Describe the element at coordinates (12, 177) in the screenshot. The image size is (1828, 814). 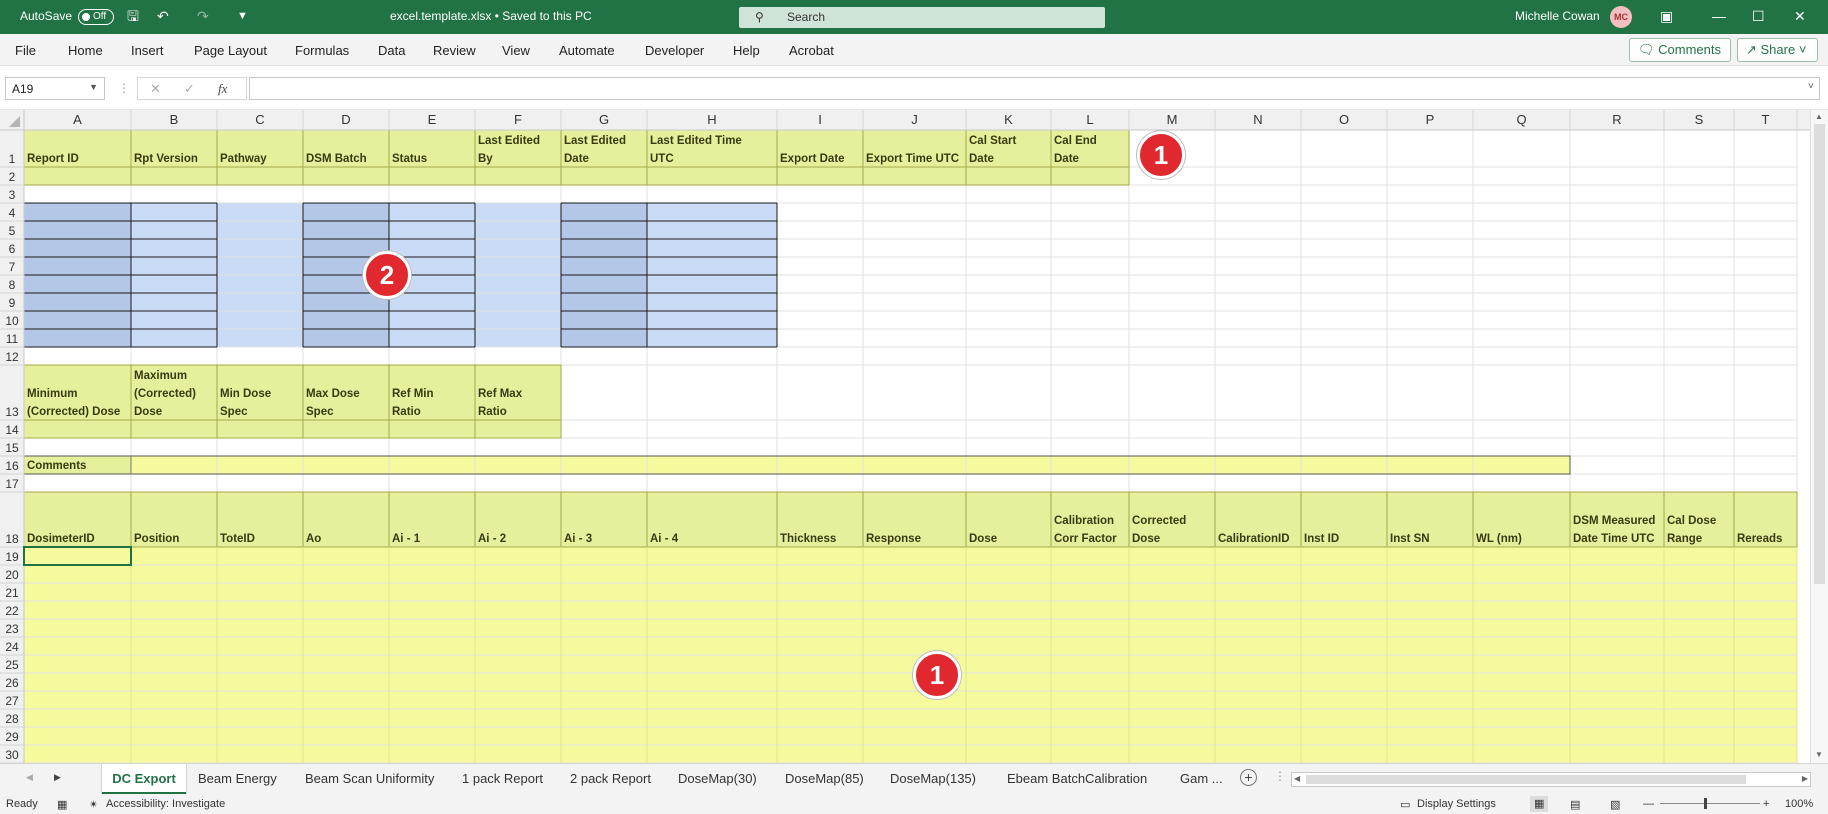
I see `row-header-2: 2` at that location.